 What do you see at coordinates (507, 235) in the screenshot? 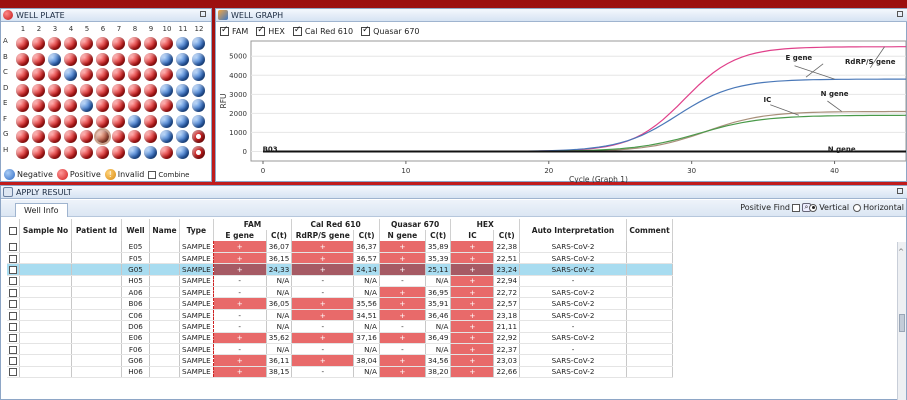
I see `header-hex-ct: C(t)` at bounding box center [507, 235].